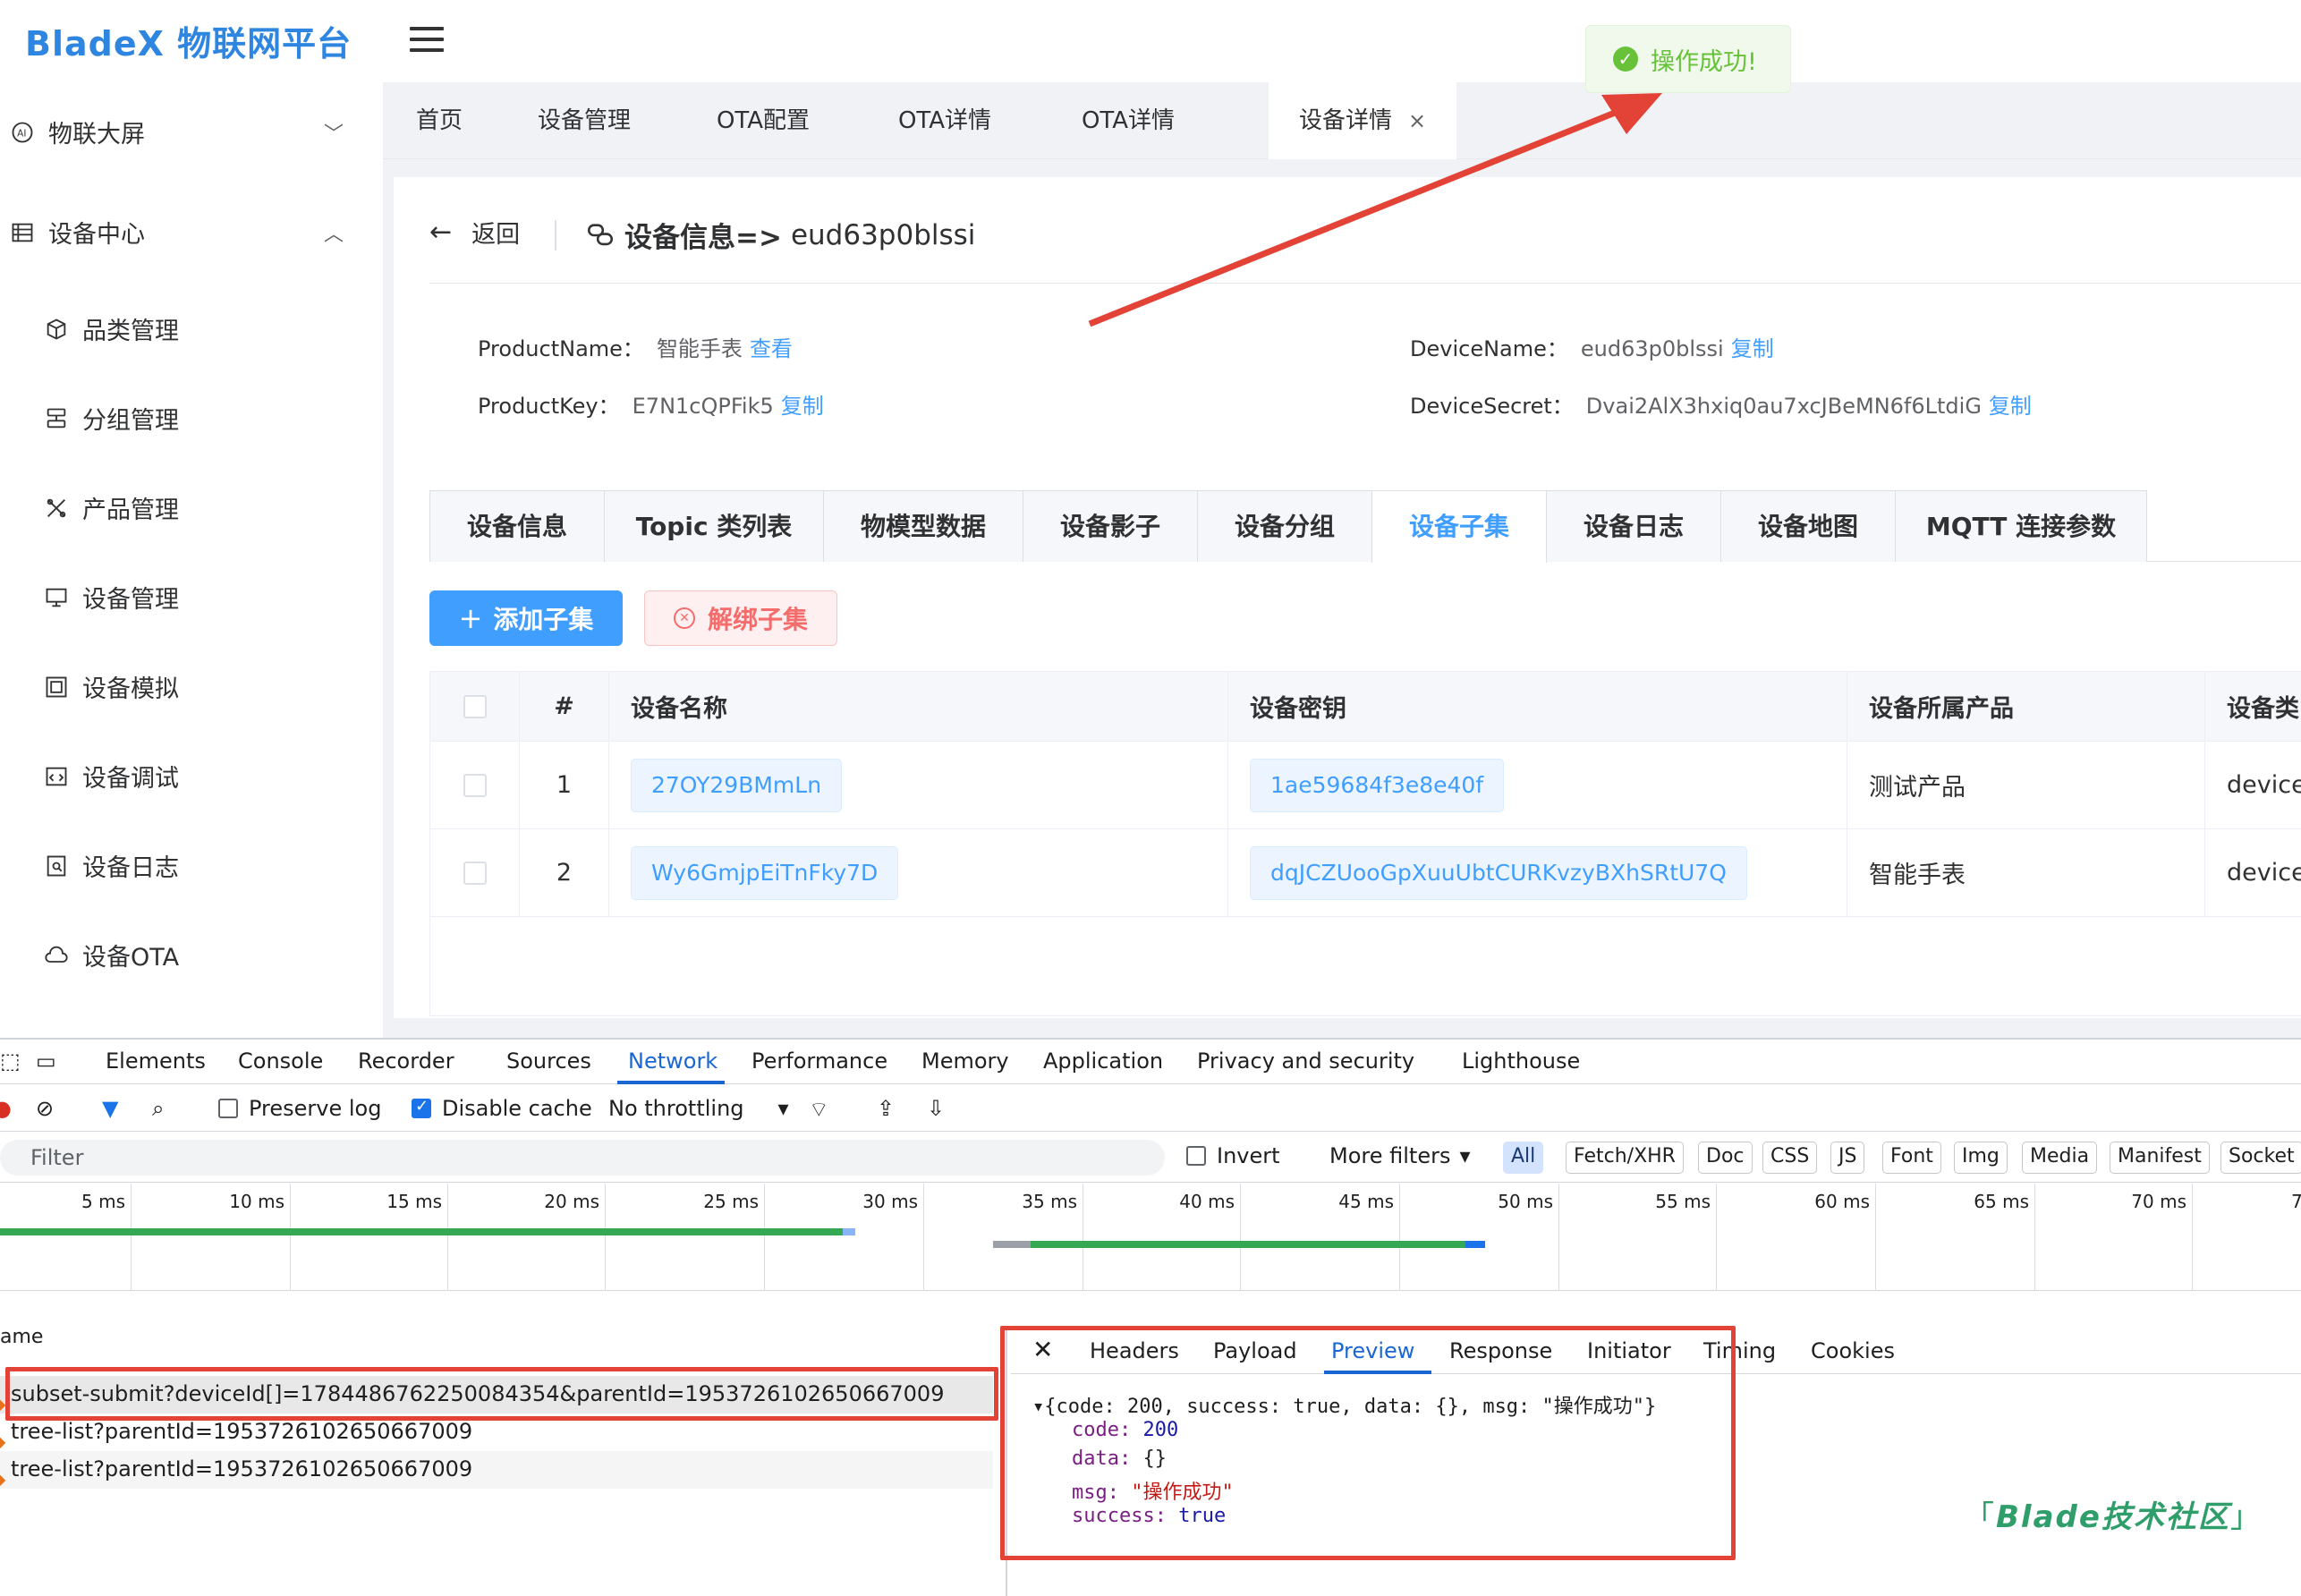  What do you see at coordinates (176, 132) in the screenshot?
I see `menu-group-dashboard: AI 物联大屏 ﹀` at bounding box center [176, 132].